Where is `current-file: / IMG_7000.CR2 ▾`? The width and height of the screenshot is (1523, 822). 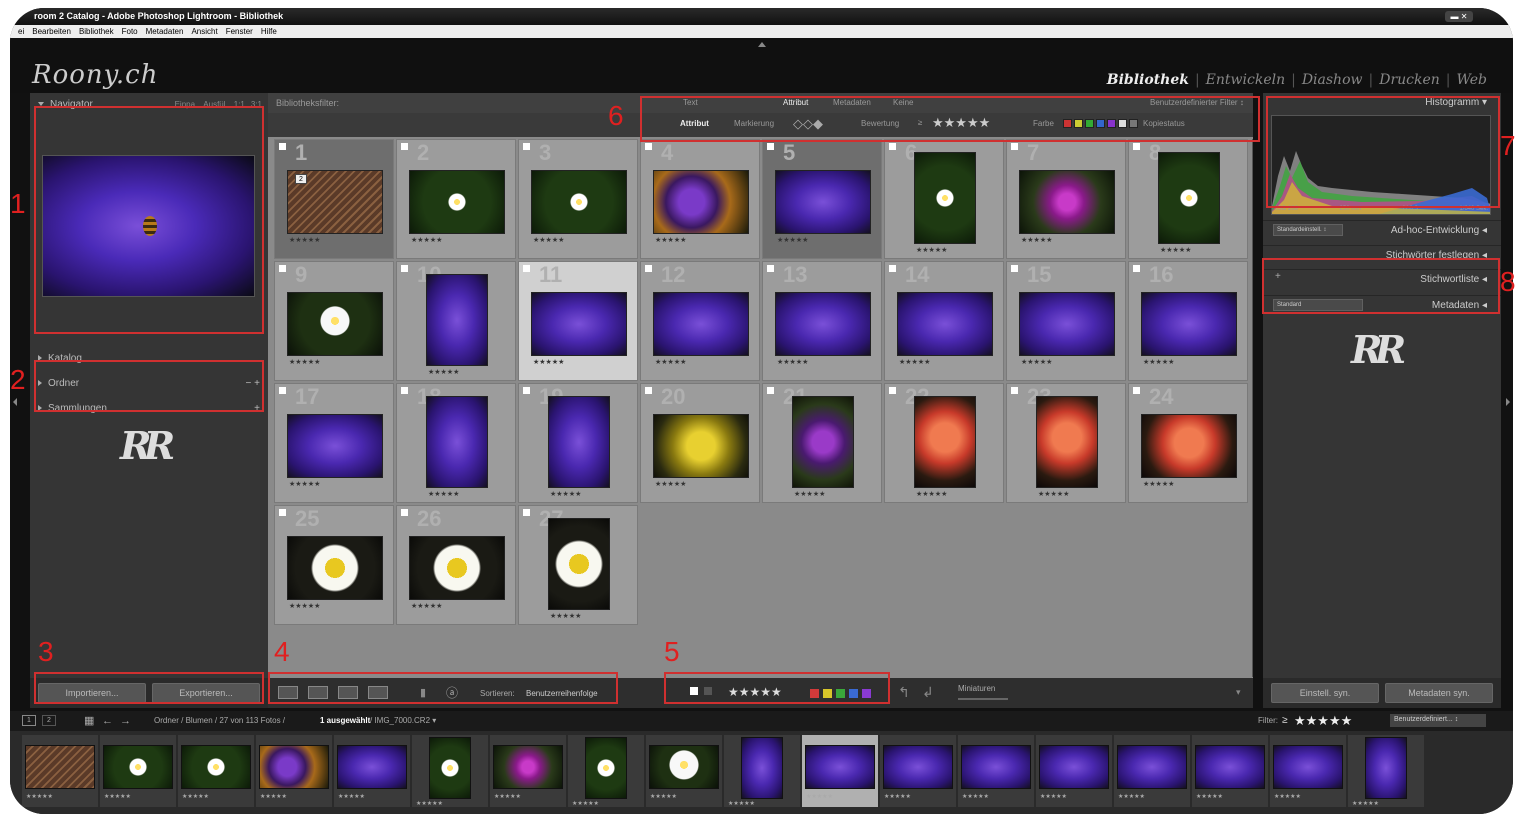 current-file: / IMG_7000.CR2 ▾ is located at coordinates (403, 721).